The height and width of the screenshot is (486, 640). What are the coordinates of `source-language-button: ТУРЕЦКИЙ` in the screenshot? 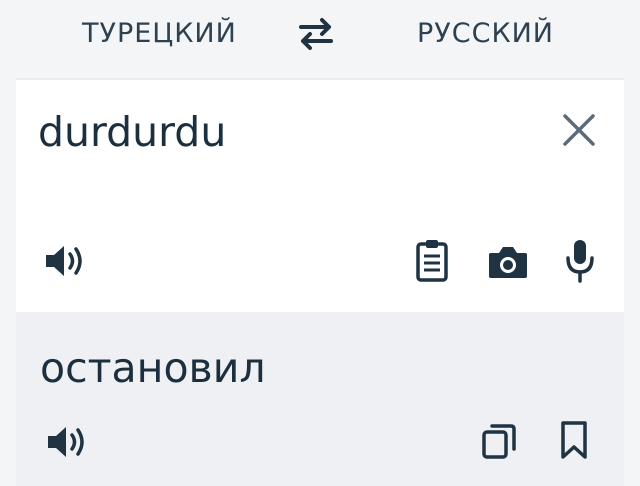 It's located at (159, 33).